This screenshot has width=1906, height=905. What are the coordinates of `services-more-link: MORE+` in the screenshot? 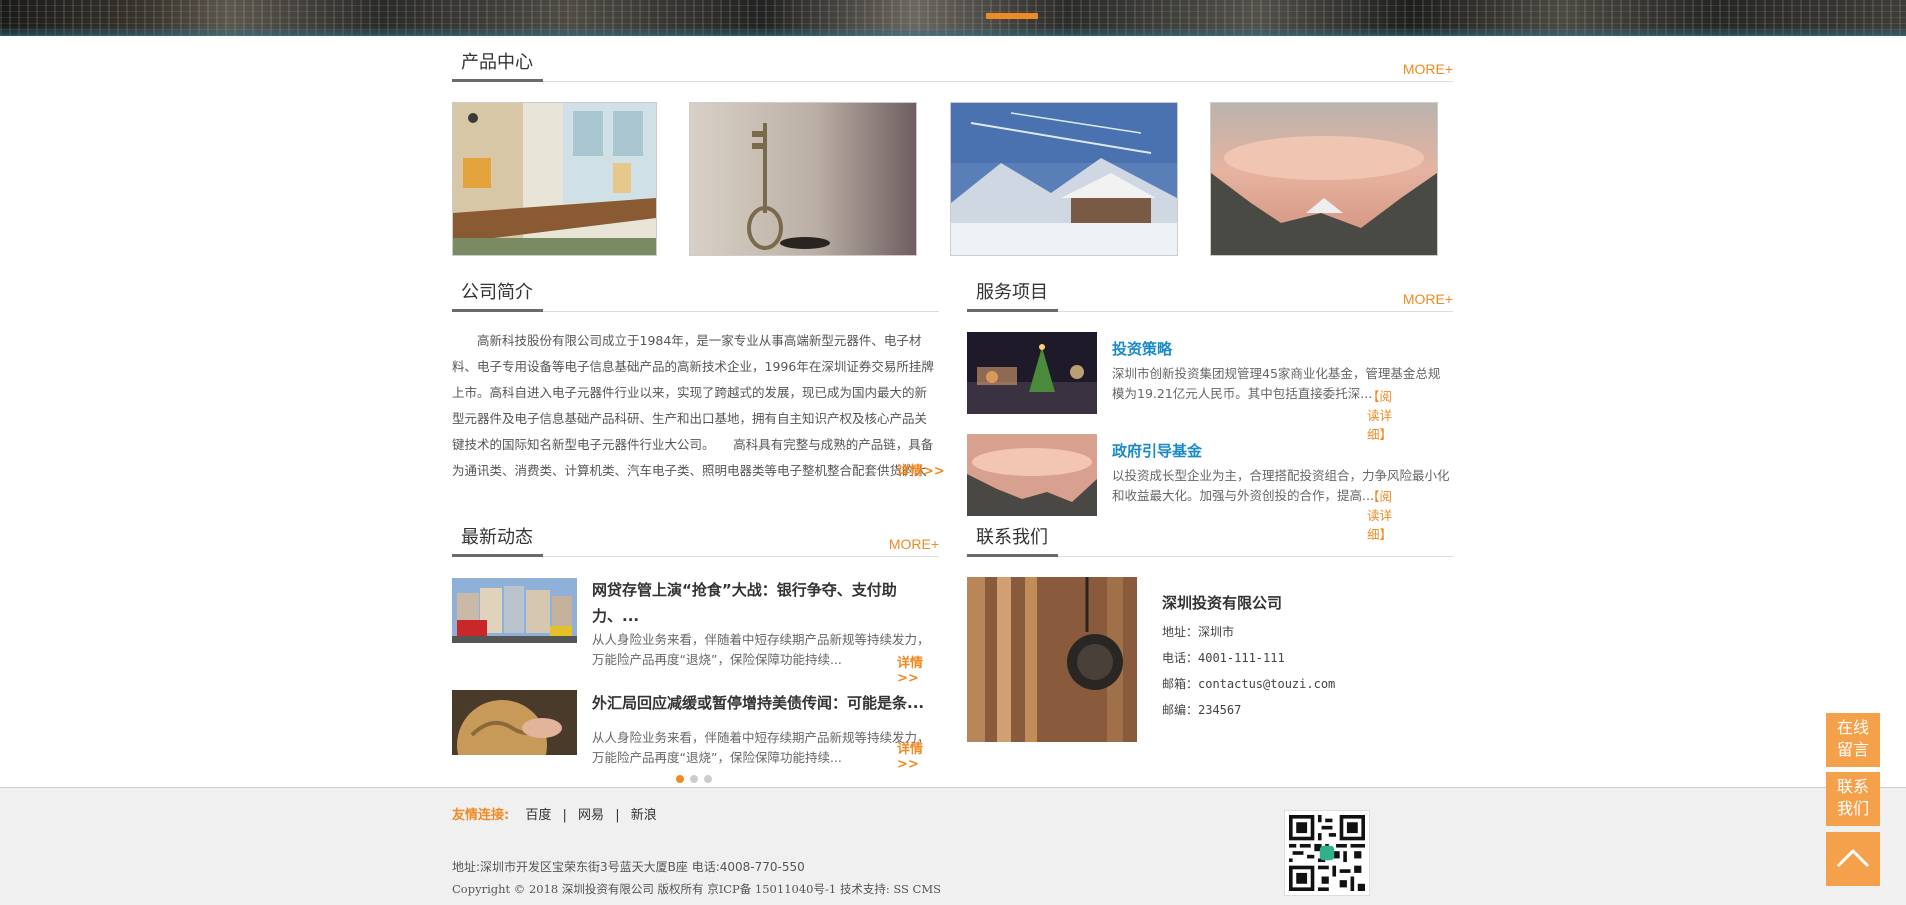 It's located at (1428, 299).